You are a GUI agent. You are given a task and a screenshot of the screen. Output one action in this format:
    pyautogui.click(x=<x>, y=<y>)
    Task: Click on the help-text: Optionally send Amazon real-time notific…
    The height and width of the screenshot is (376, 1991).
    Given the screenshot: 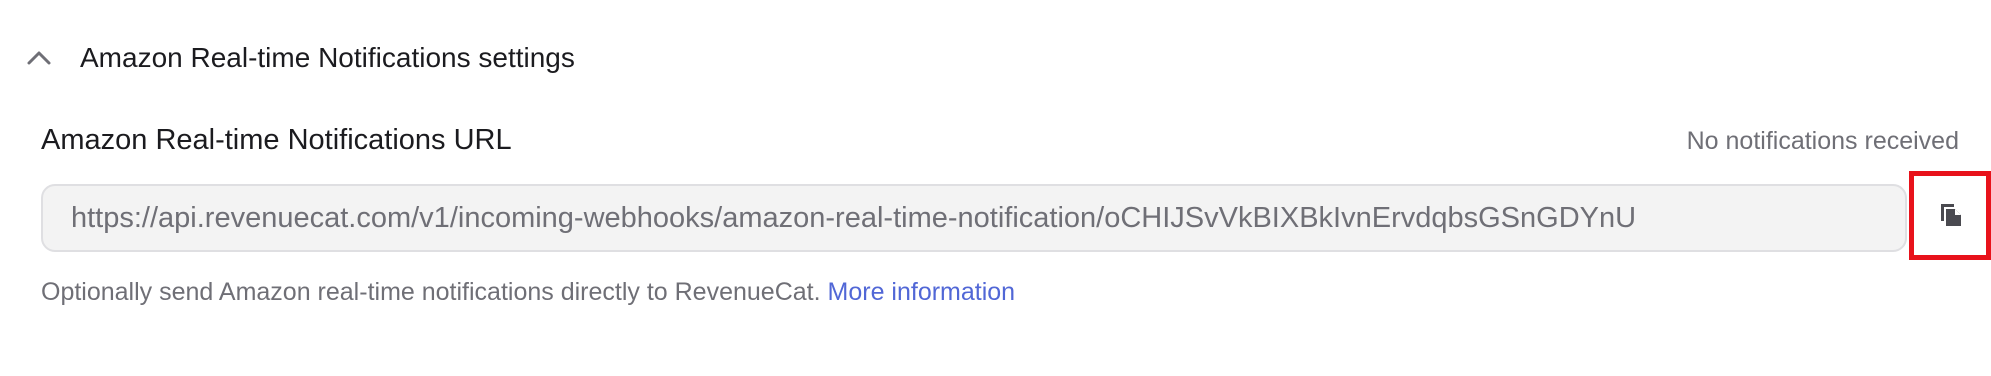 What is the action you would take?
    pyautogui.click(x=528, y=292)
    